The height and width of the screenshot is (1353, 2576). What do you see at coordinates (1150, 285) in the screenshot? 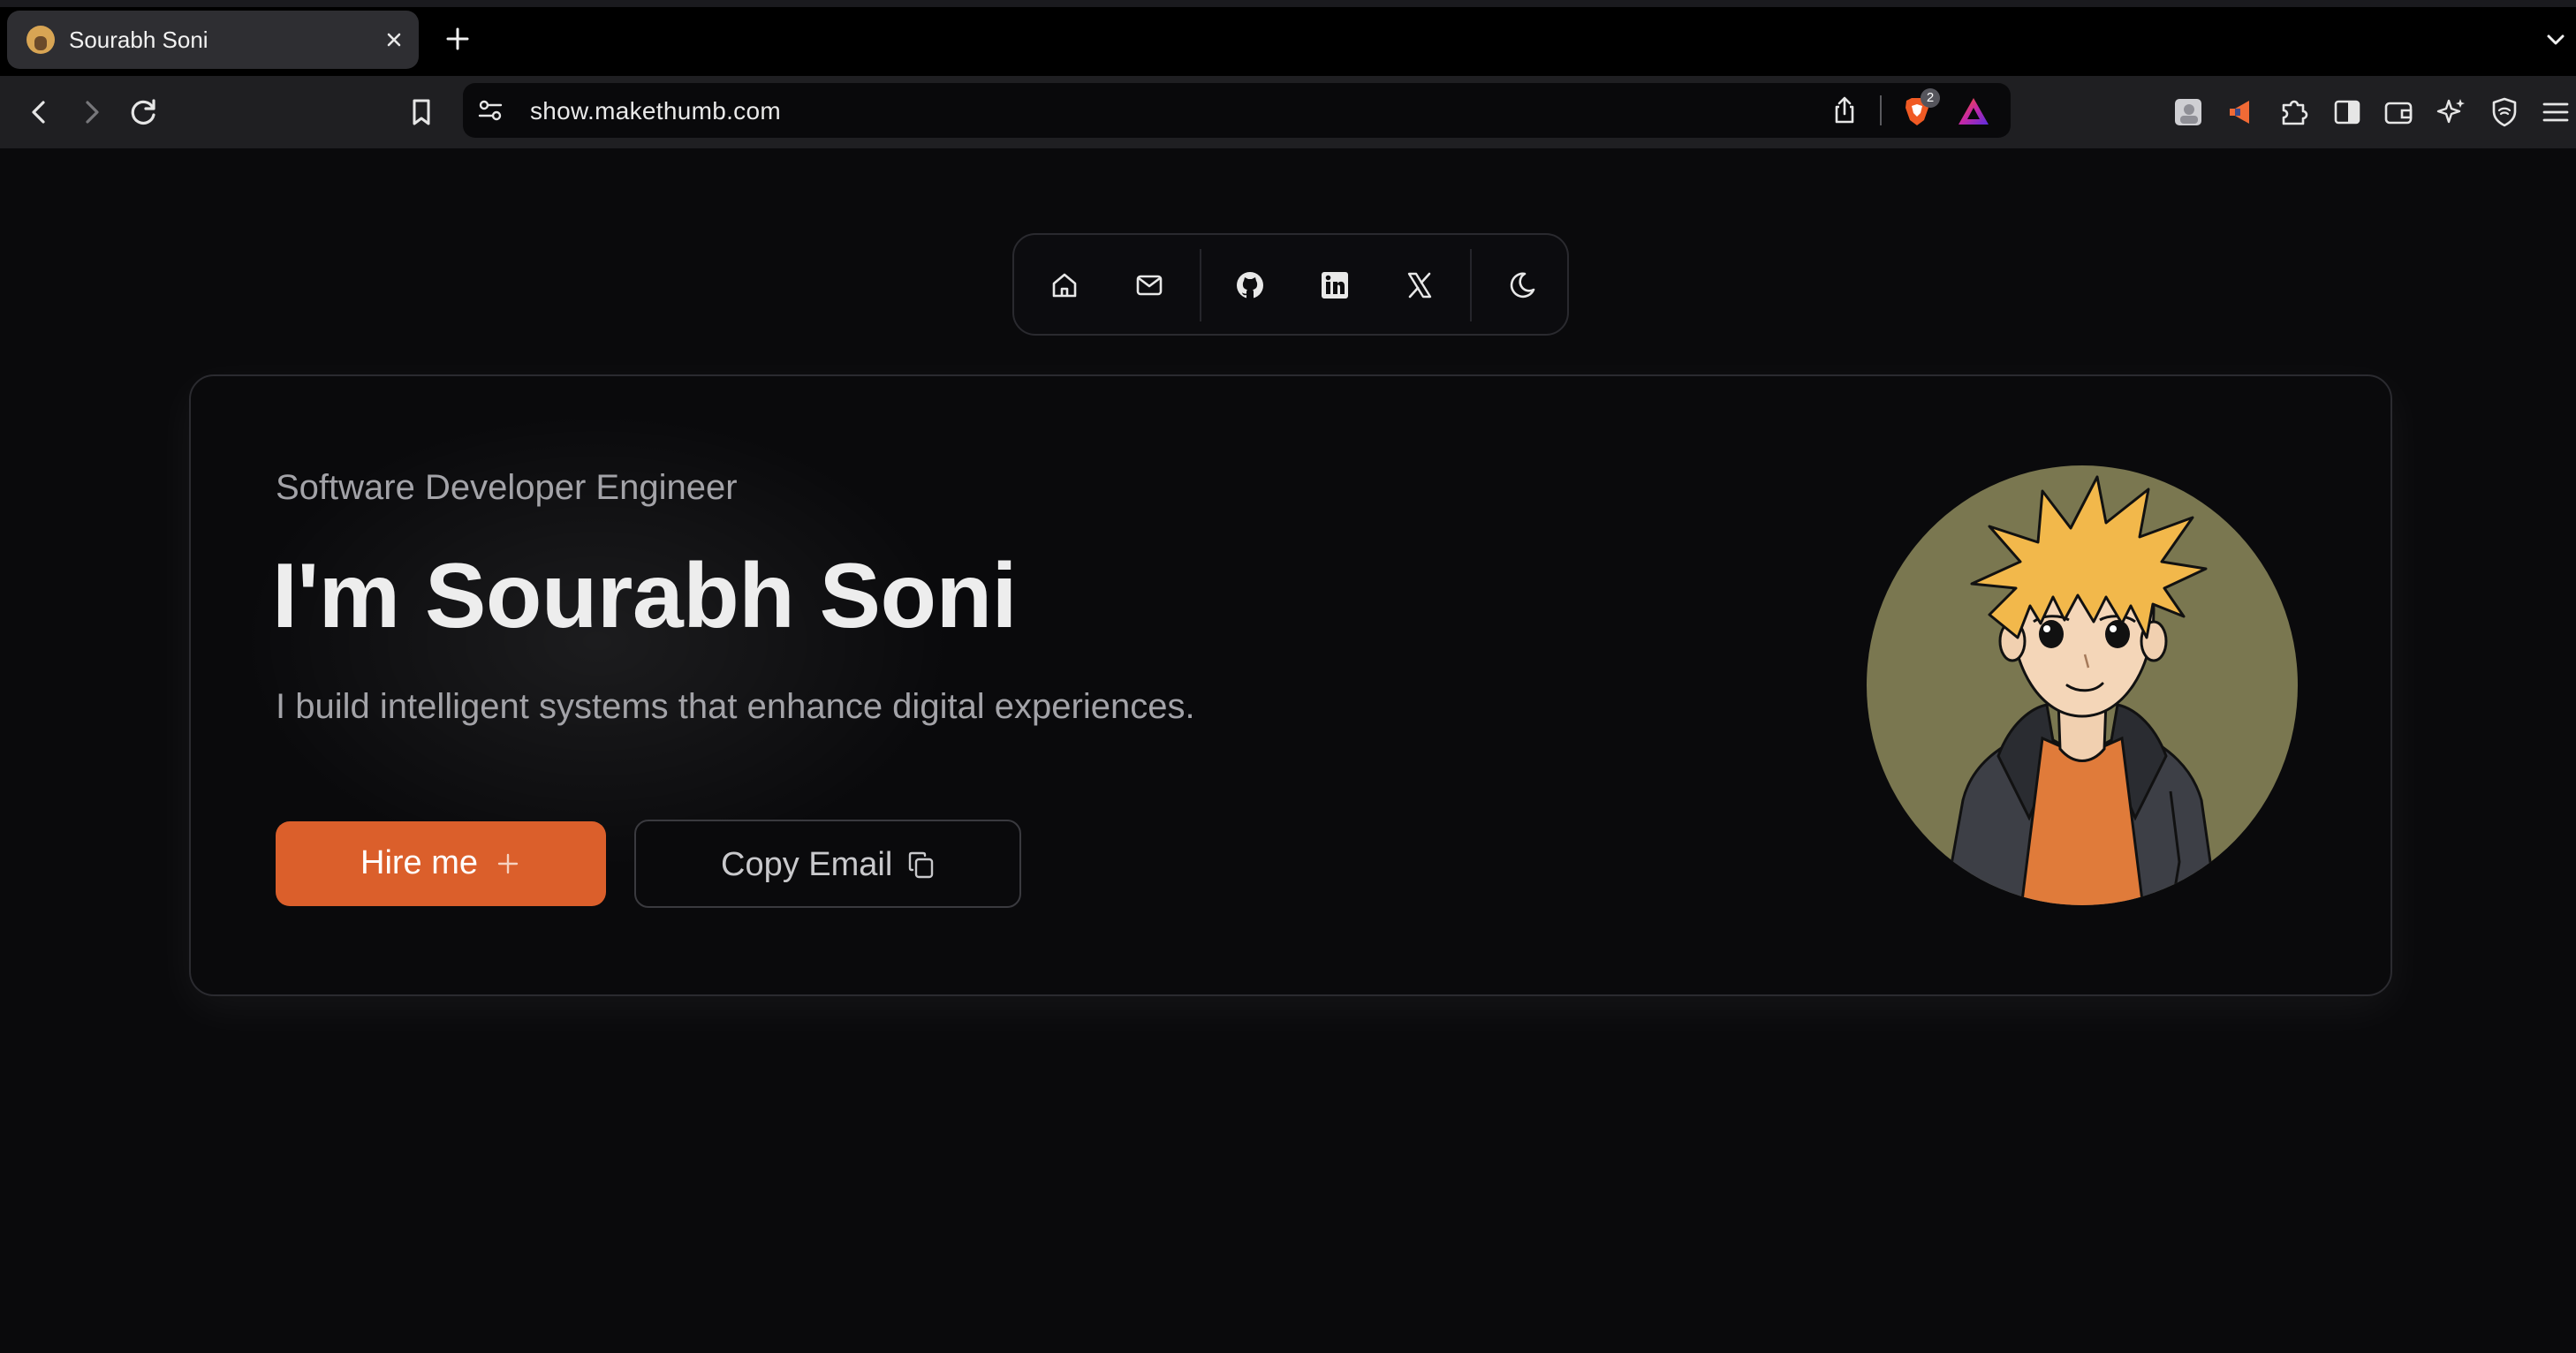
I see `mail-icon` at bounding box center [1150, 285].